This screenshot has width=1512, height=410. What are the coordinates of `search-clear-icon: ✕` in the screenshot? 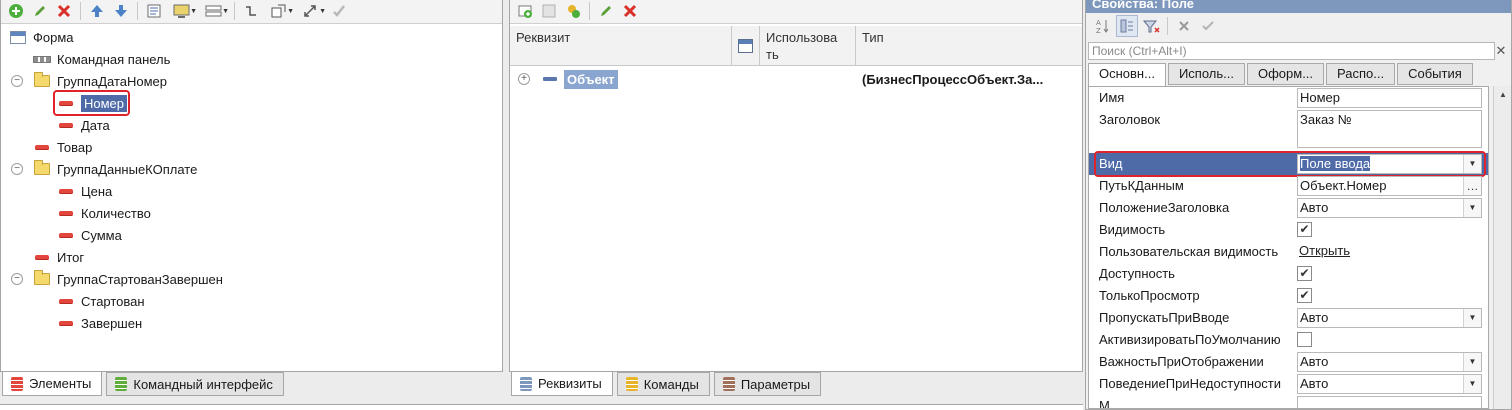 It's located at (1501, 51).